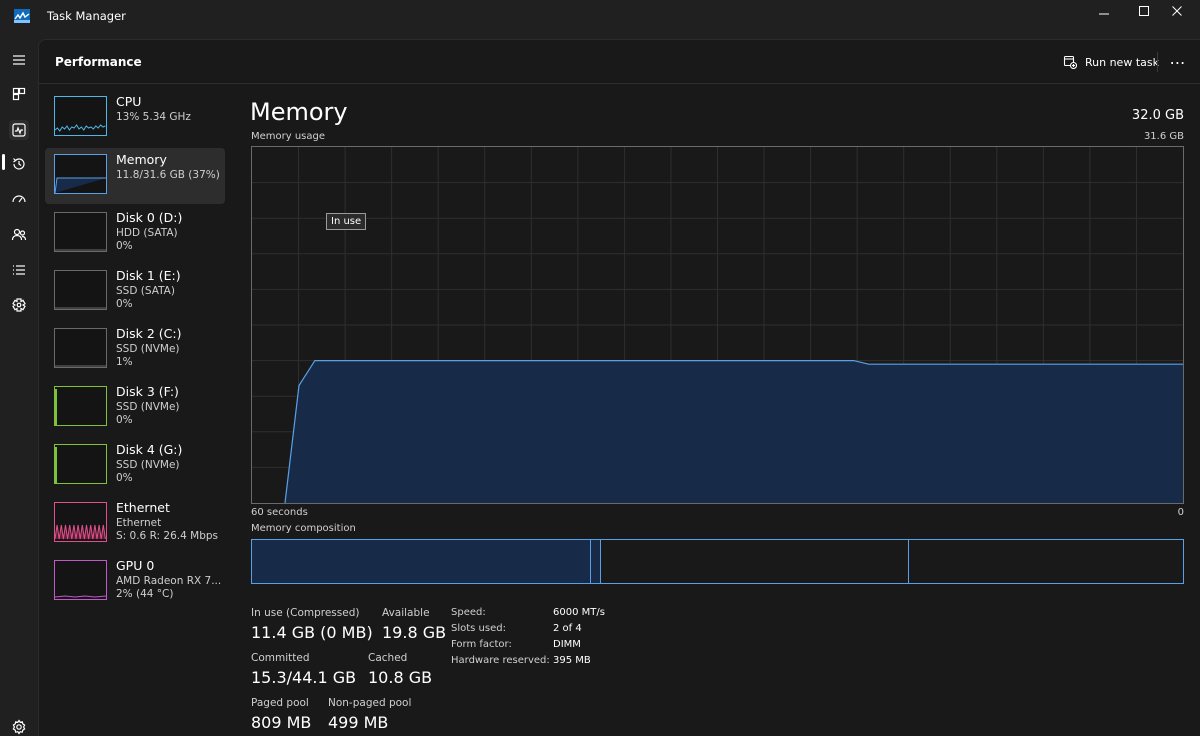 The width and height of the screenshot is (1200, 736). What do you see at coordinates (149, 449) in the screenshot?
I see `device-name: Disk 4 (G:)` at bounding box center [149, 449].